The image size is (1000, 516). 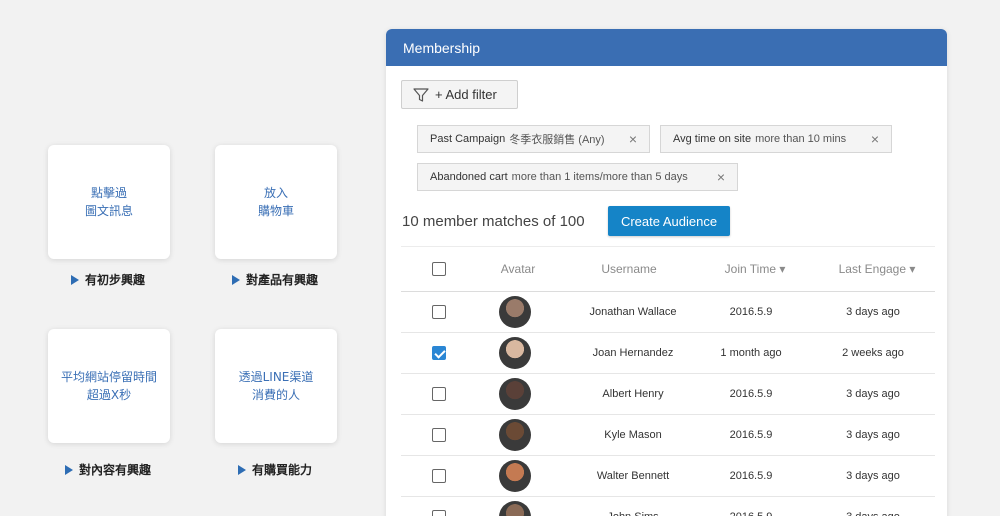 I want to click on table-row: John Sims 2016.5.9 3 days ago, so click(x=668, y=506).